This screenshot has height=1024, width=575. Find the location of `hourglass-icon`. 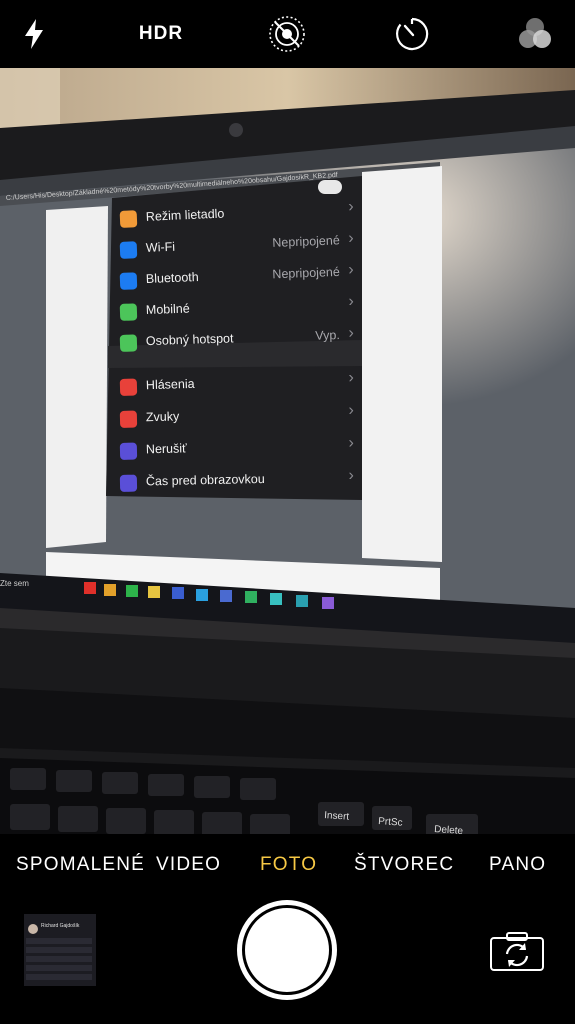

hourglass-icon is located at coordinates (128, 483).